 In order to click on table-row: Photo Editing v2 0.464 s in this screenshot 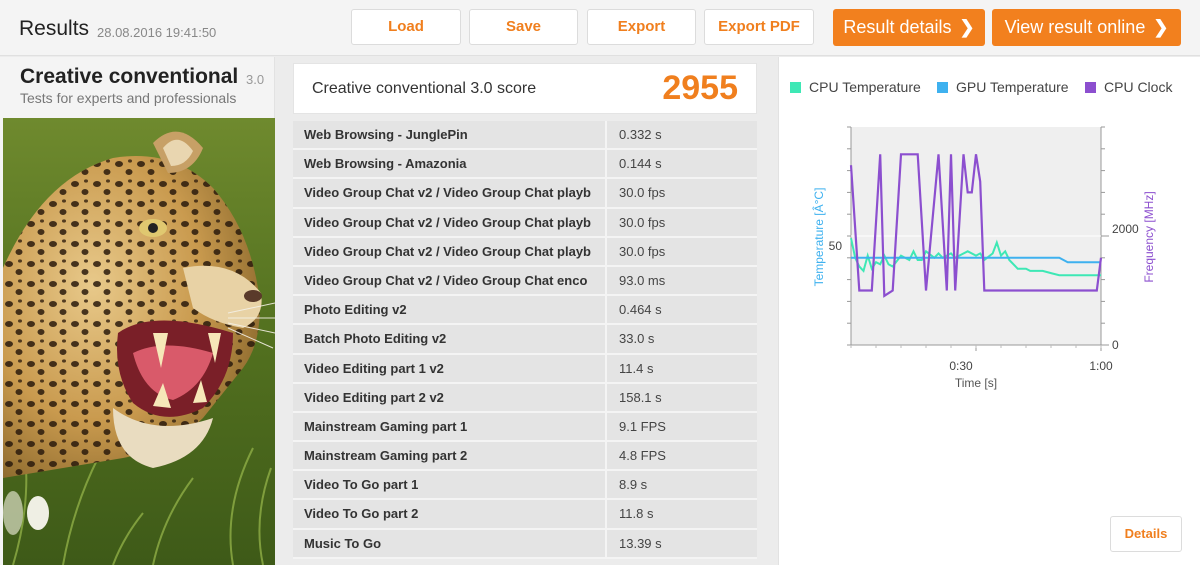, I will do `click(525, 311)`.